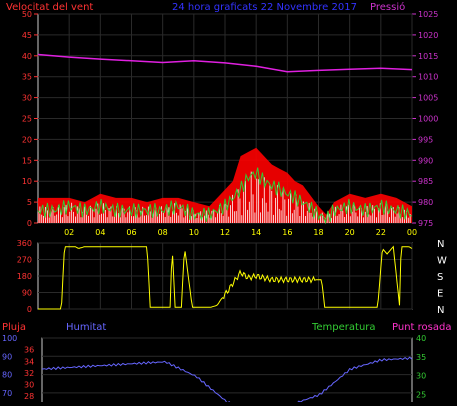 Image resolution: width=457 pixels, height=406 pixels. What do you see at coordinates (256, 232) in the screenshot?
I see `x-tick-label: 14` at bounding box center [256, 232].